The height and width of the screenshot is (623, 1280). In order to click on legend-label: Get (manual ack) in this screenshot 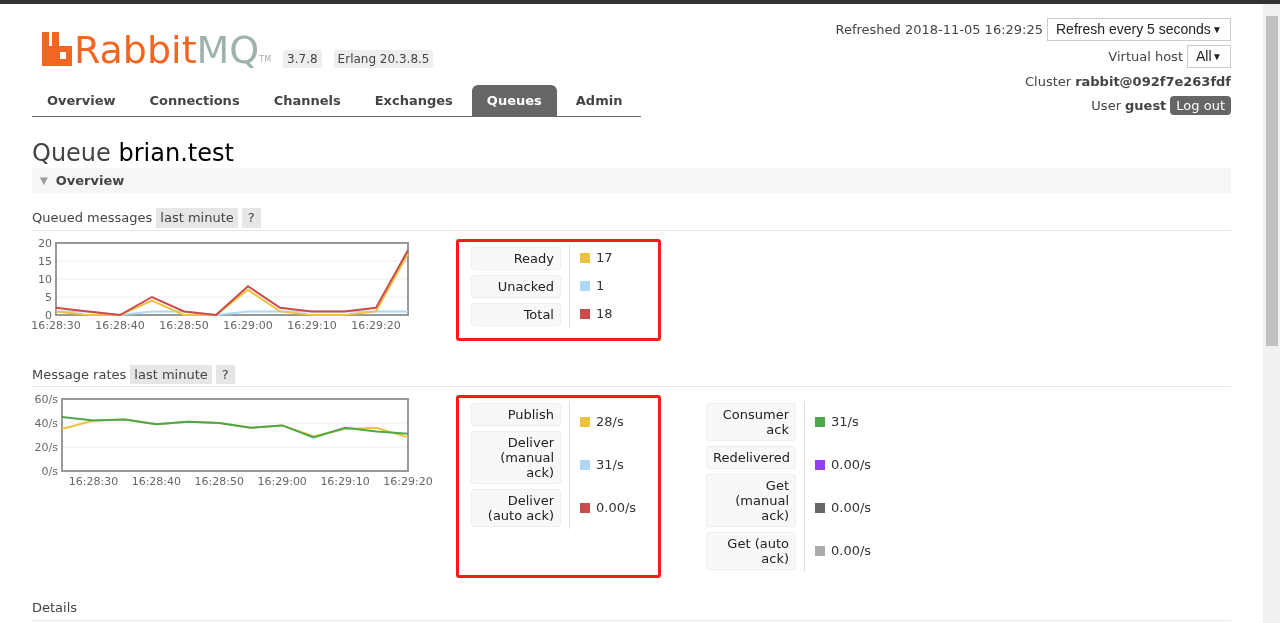, I will do `click(751, 500)`.